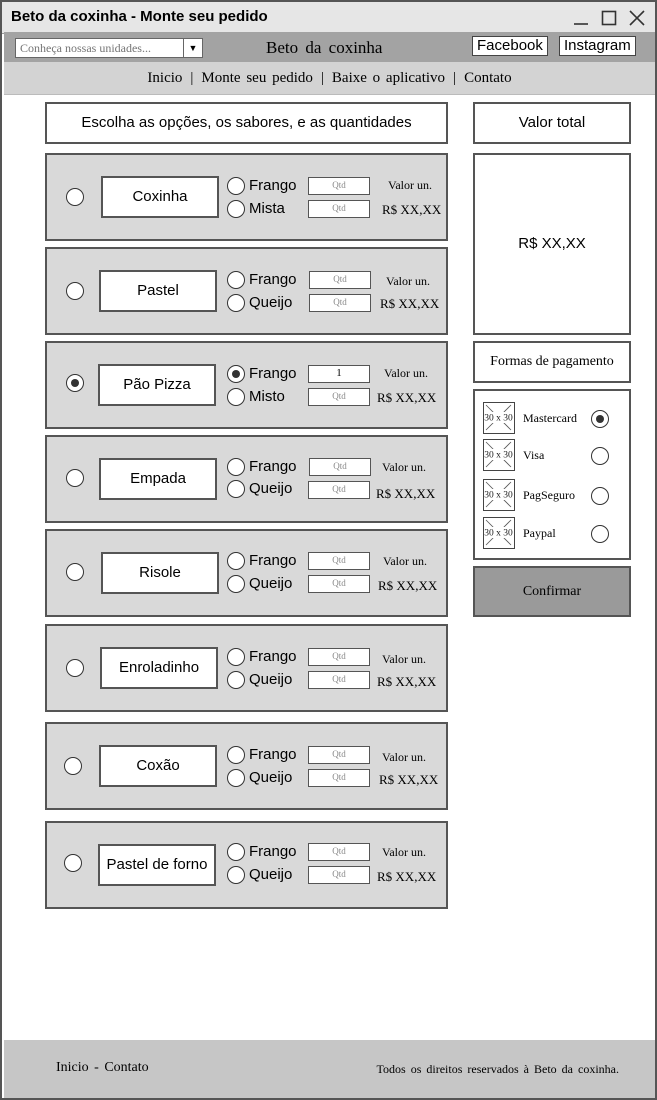  Describe the element at coordinates (597, 46) in the screenshot. I see `instagram-link: Instagram` at that location.